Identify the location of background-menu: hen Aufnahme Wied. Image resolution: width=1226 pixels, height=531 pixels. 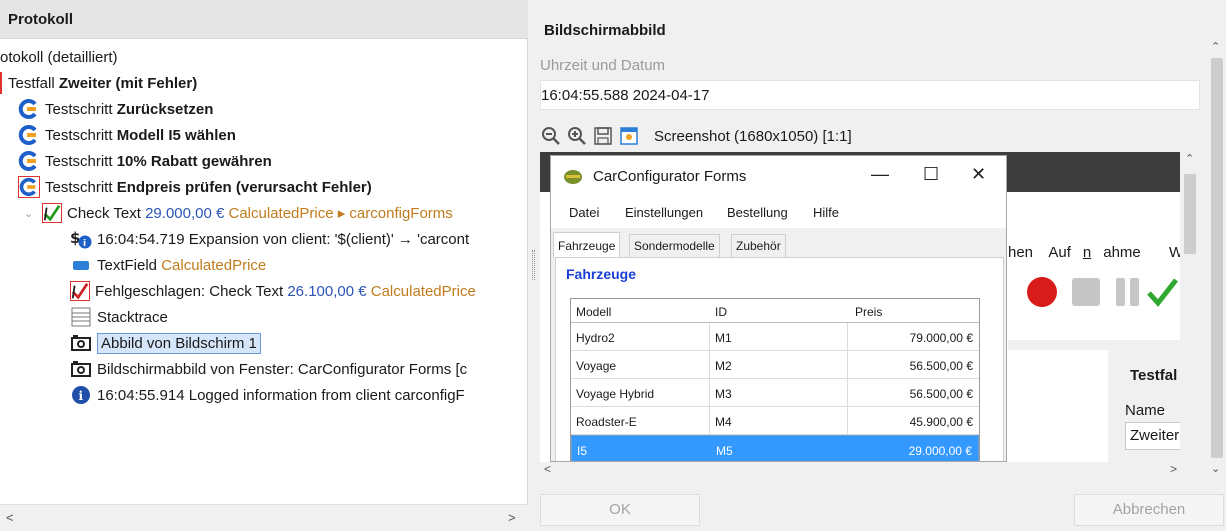
(1104, 252).